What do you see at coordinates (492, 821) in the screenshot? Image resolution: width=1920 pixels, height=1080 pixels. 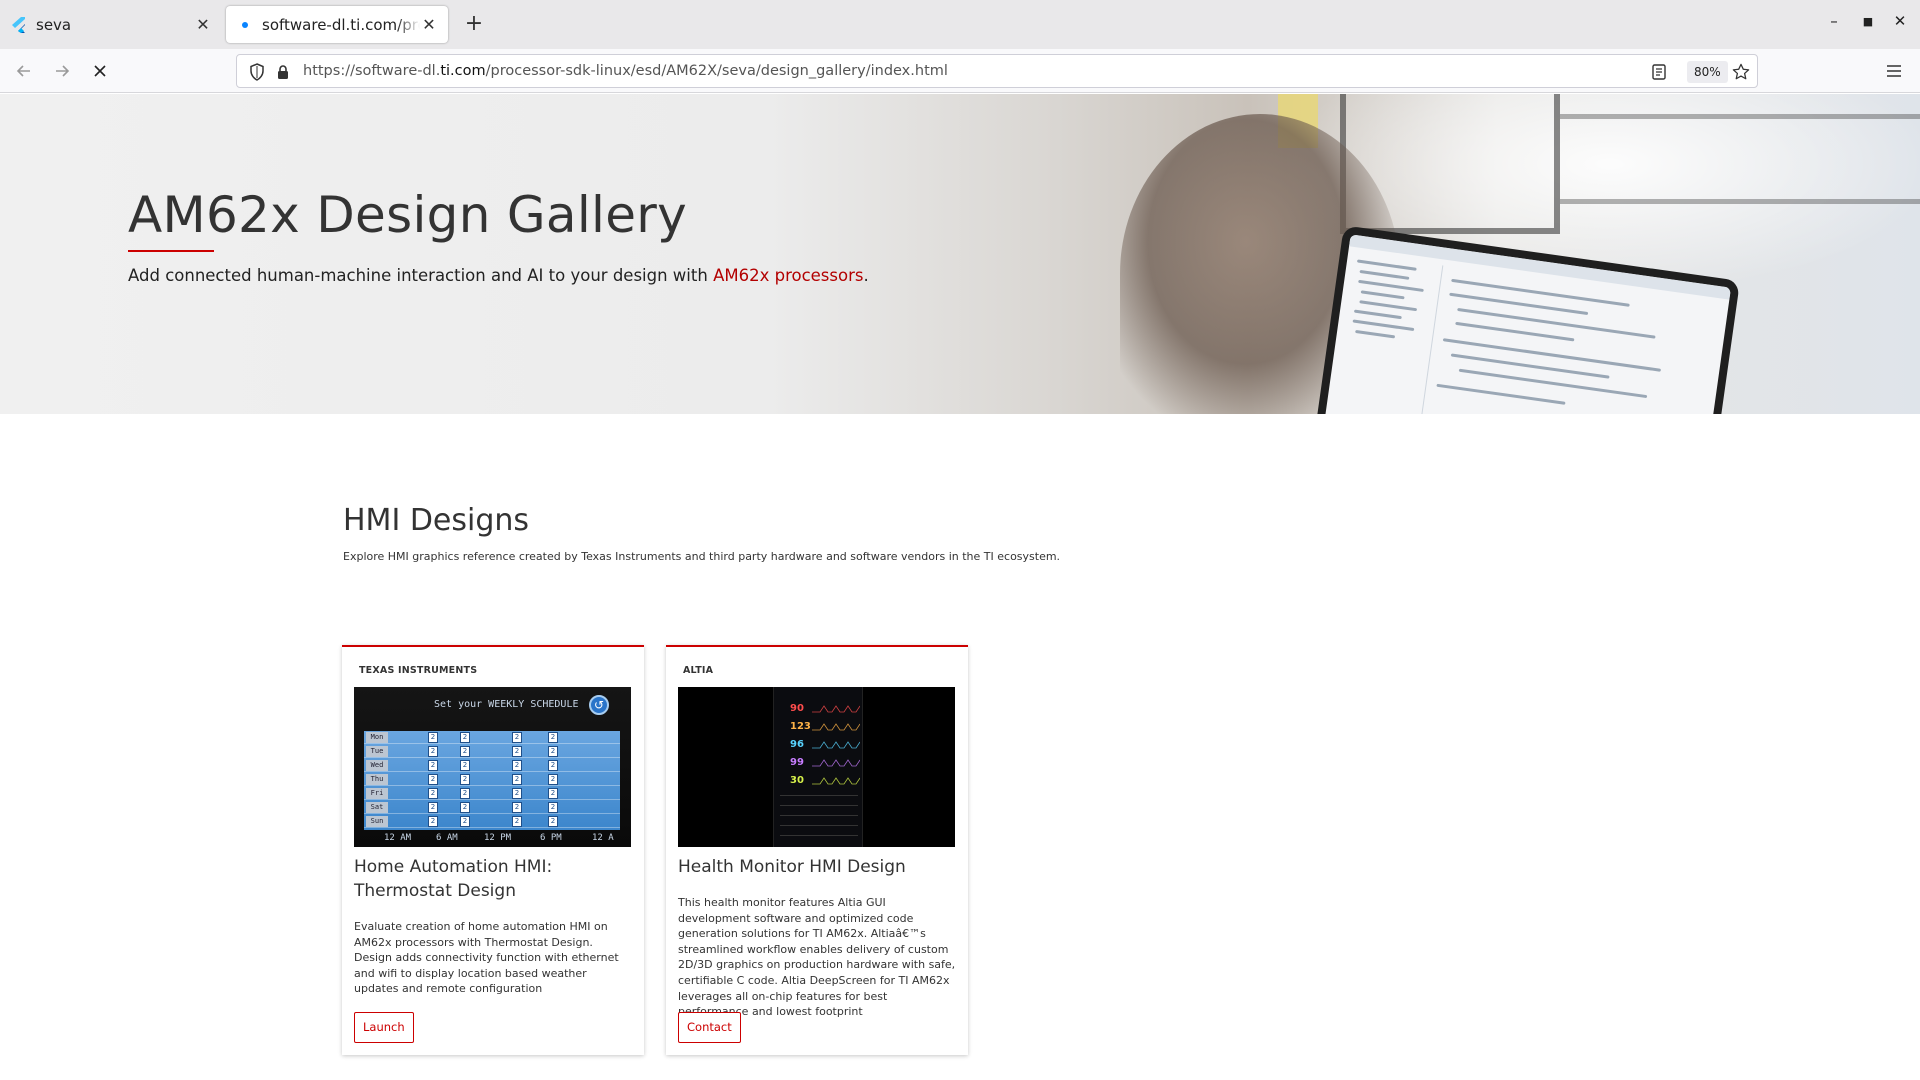 I see `schedule-row: Sun 2 2 2 2` at bounding box center [492, 821].